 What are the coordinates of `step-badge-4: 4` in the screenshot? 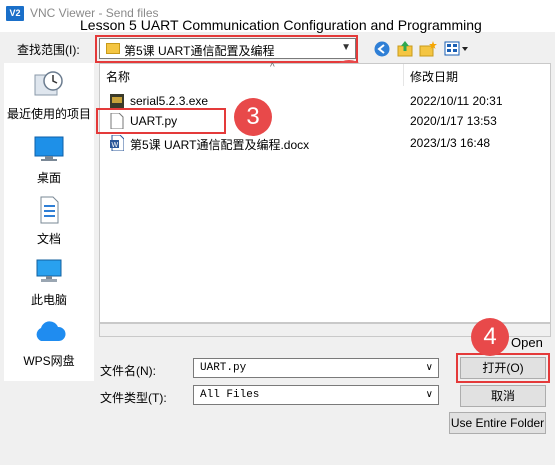 It's located at (490, 337).